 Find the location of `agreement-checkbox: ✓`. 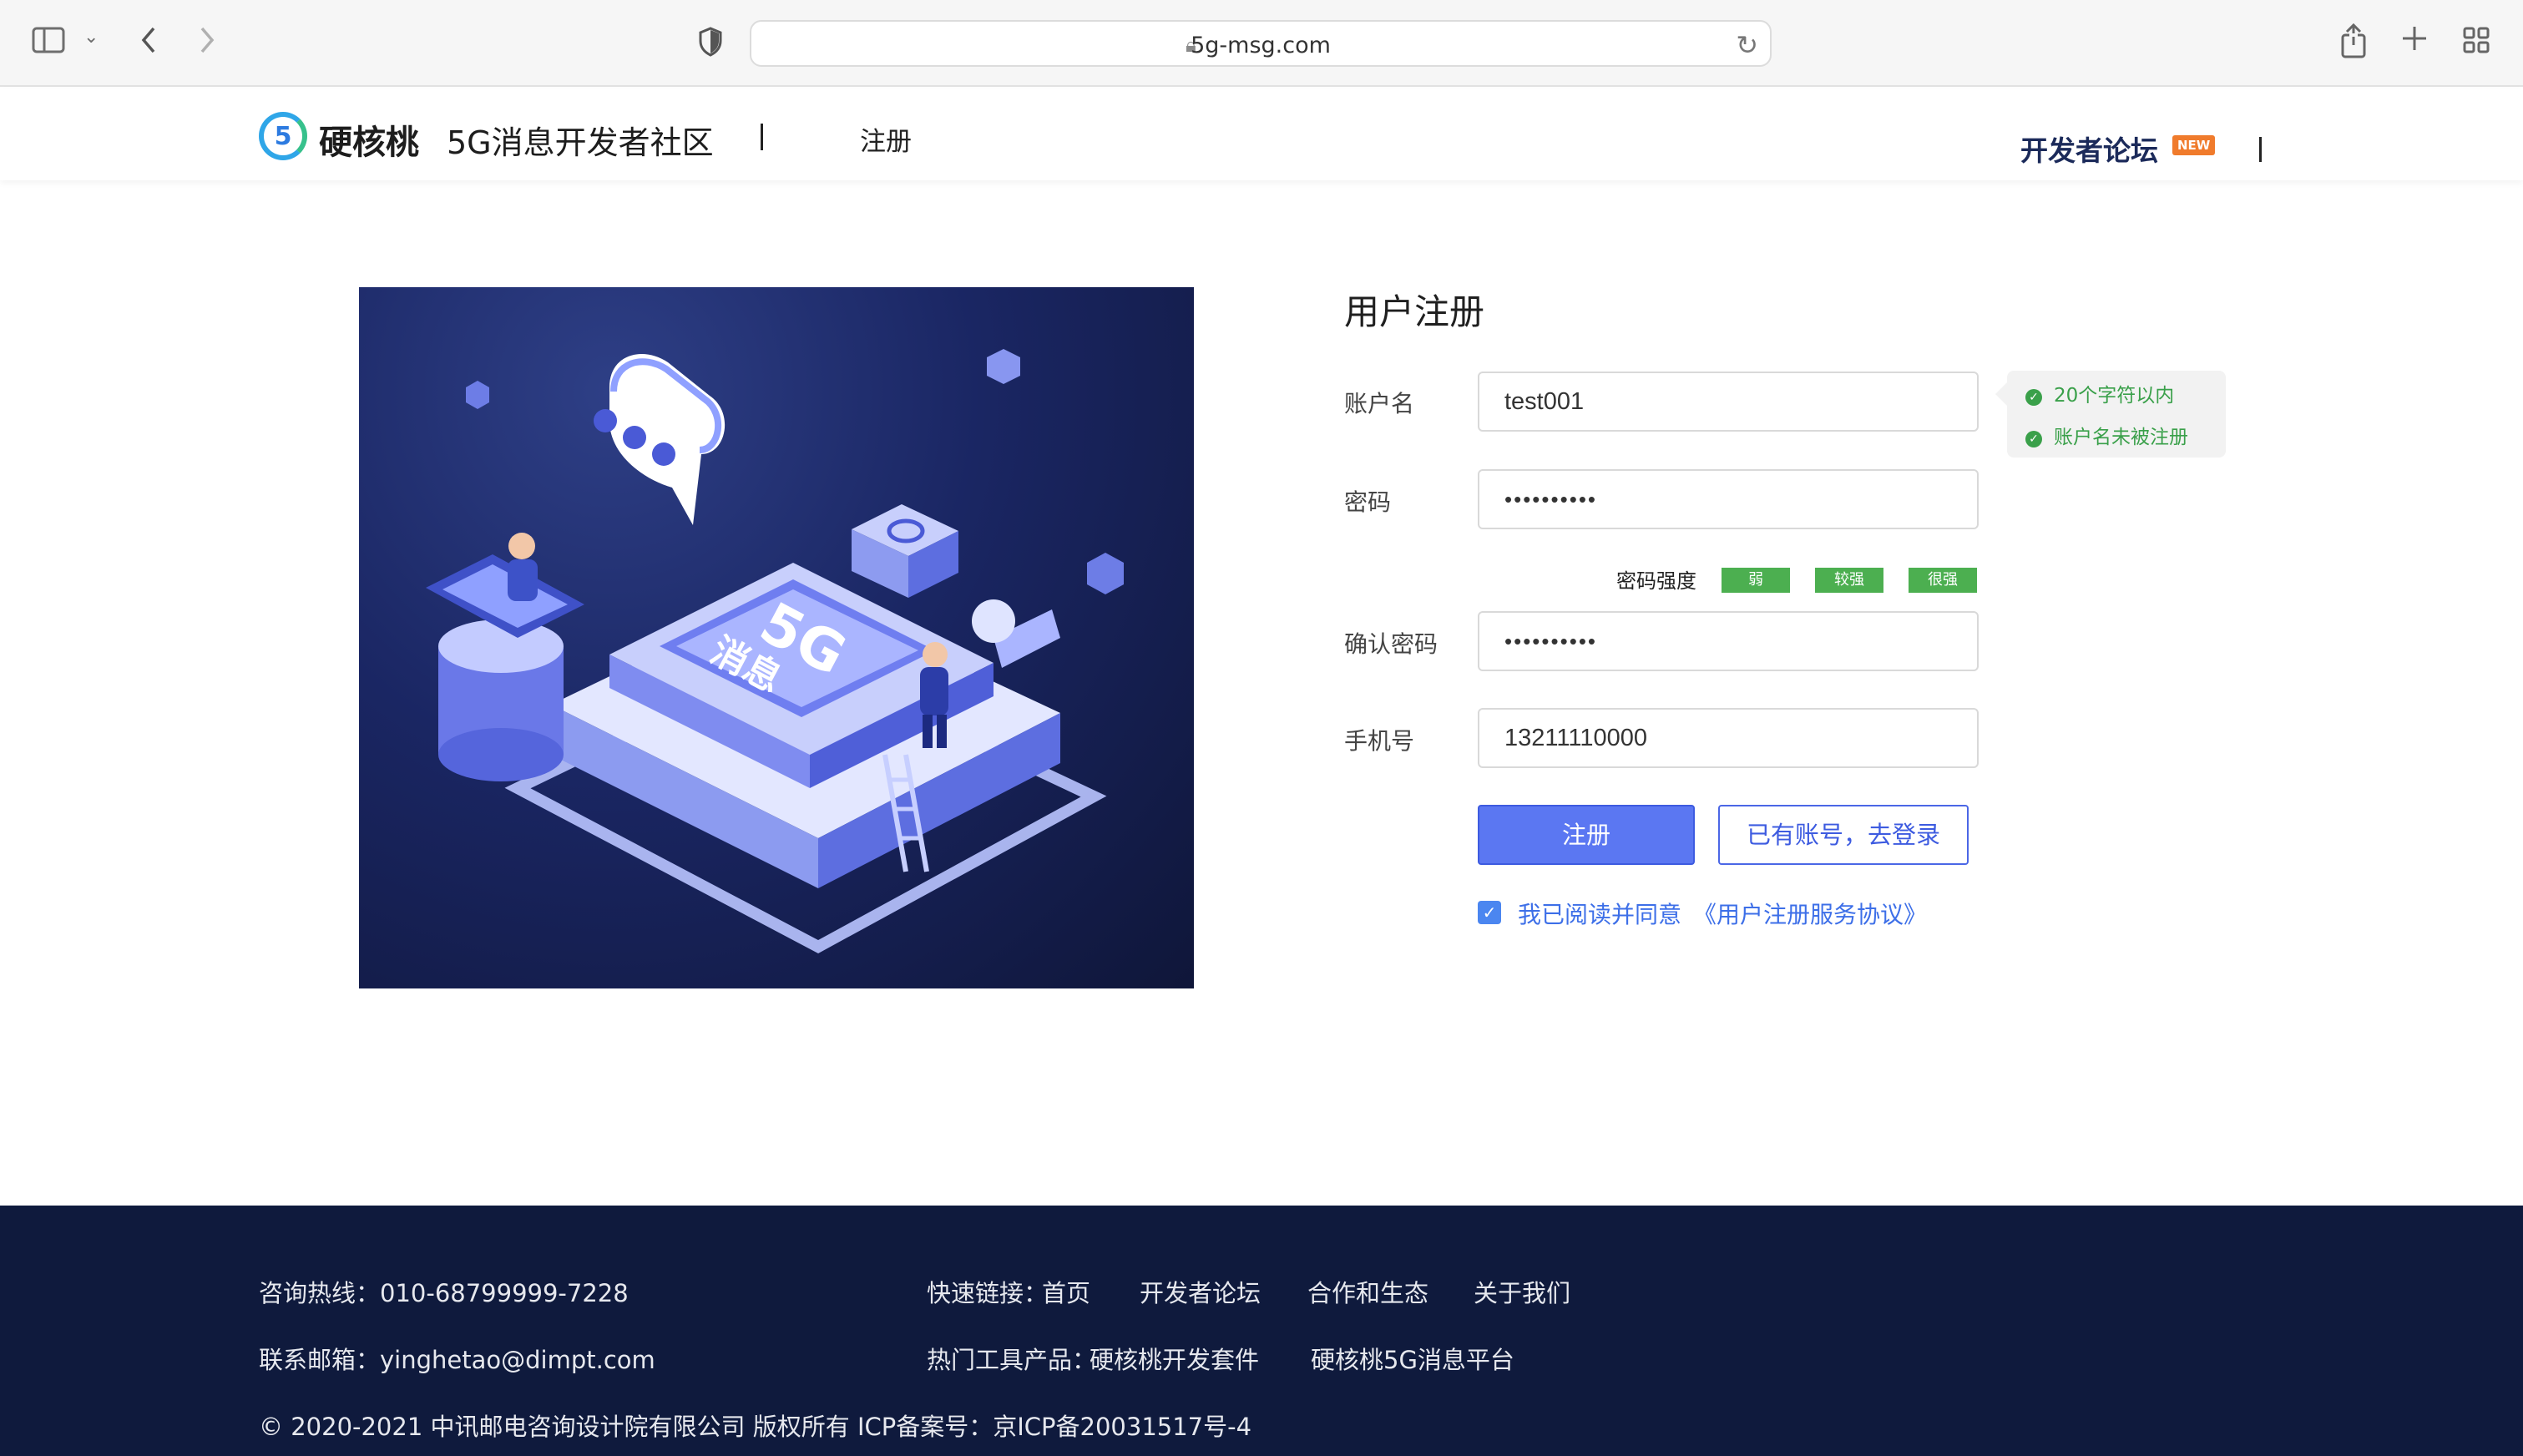

agreement-checkbox: ✓ is located at coordinates (1489, 912).